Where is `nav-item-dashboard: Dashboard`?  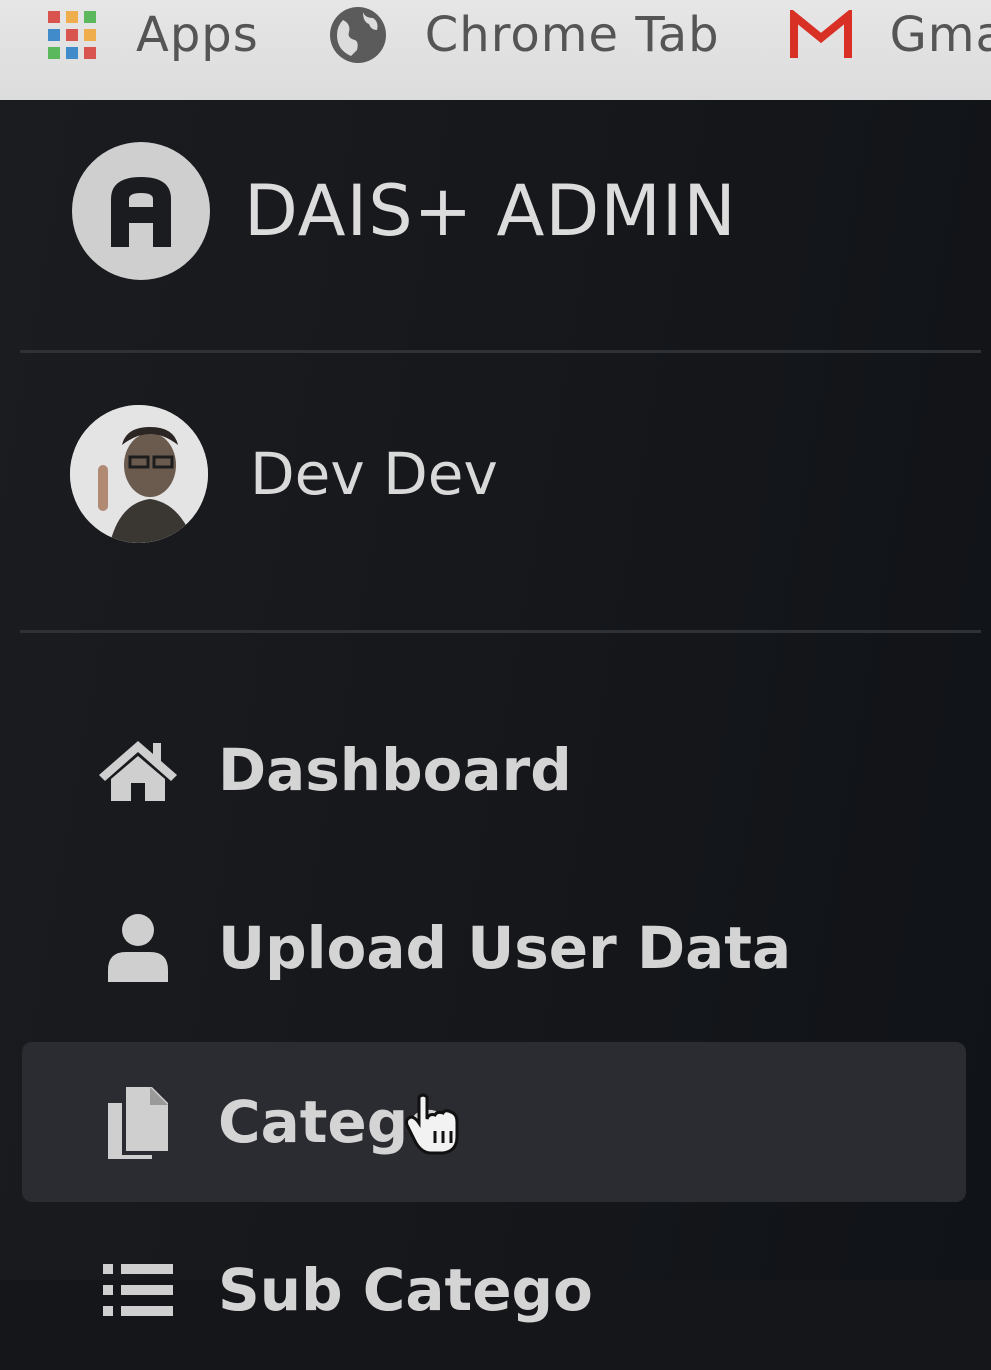 nav-item-dashboard: Dashboard is located at coordinates (494, 770).